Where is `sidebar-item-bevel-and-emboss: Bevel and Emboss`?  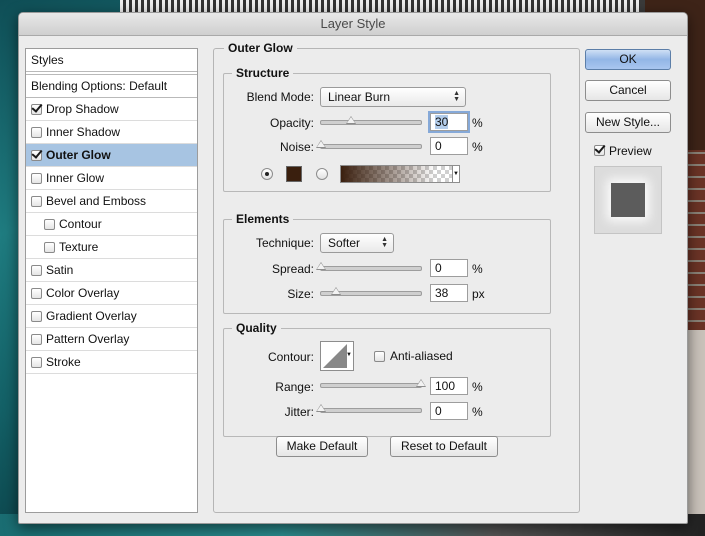
sidebar-item-bevel-and-emboss: Bevel and Emboss is located at coordinates (111, 201).